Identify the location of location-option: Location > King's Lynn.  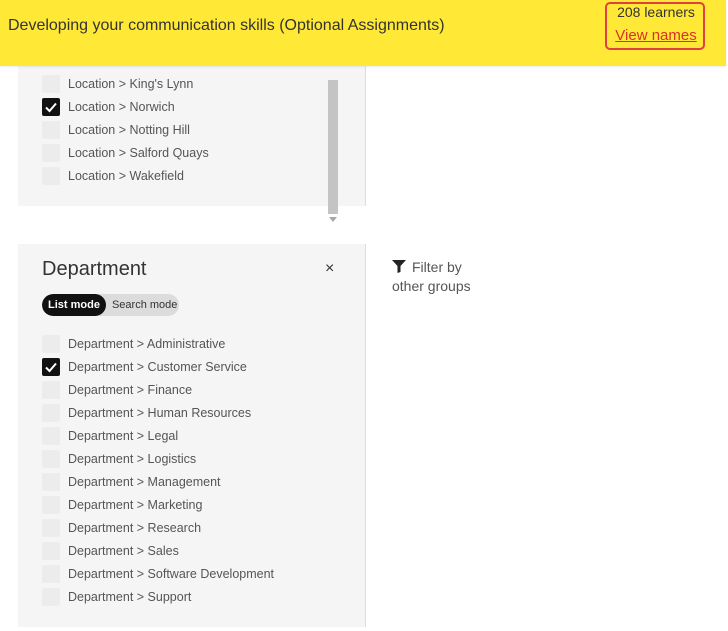
(192, 84).